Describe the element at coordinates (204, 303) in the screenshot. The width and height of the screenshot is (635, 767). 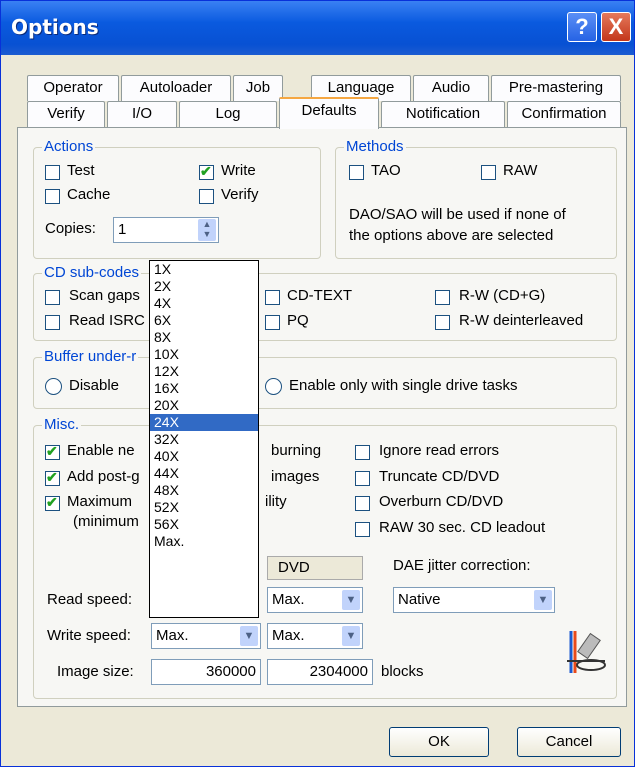
I see `speed-option: 4X` at that location.